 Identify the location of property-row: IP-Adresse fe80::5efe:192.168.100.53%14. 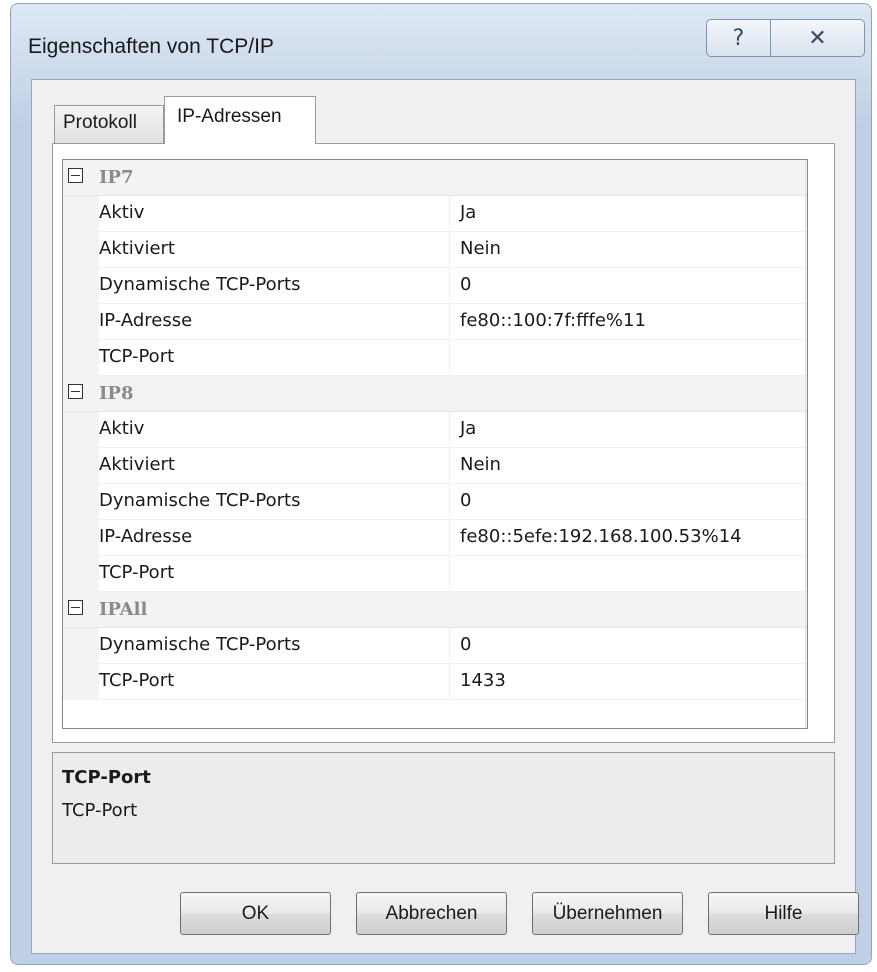
(434, 538).